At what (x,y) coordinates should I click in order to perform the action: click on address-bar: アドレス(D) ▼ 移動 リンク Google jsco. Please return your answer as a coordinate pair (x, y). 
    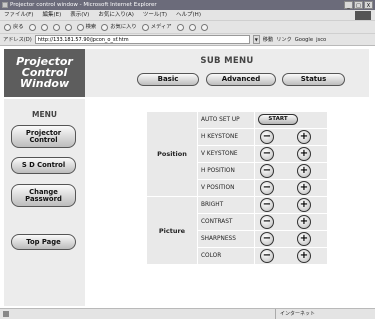
    Looking at the image, I should click on (187, 40).